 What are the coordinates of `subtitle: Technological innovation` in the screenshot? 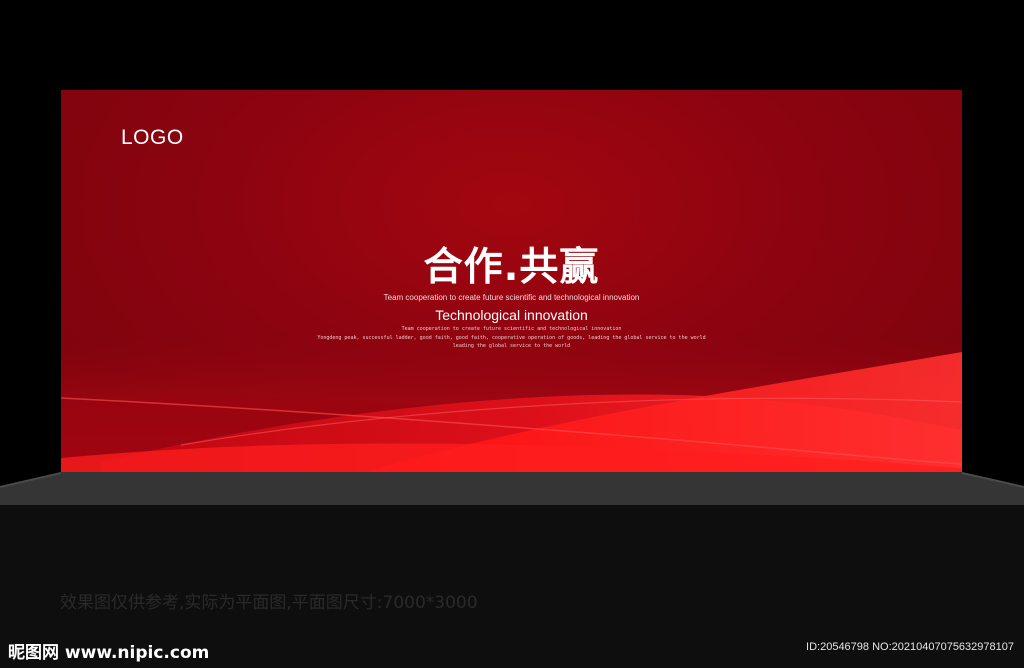 It's located at (511, 315).